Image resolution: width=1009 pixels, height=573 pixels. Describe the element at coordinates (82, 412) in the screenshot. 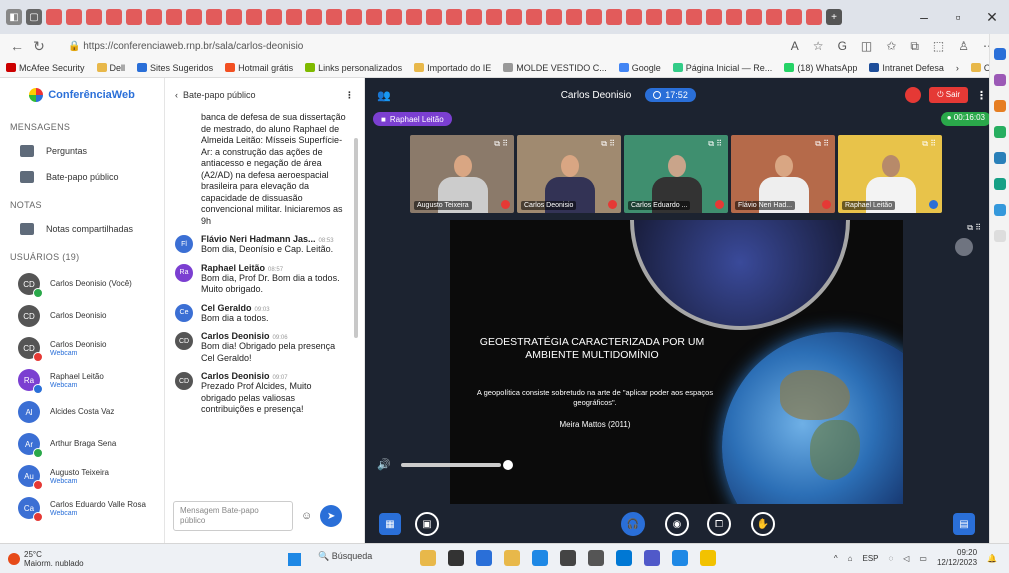

I see `user-item: Al Alcides Costa Vaz` at that location.